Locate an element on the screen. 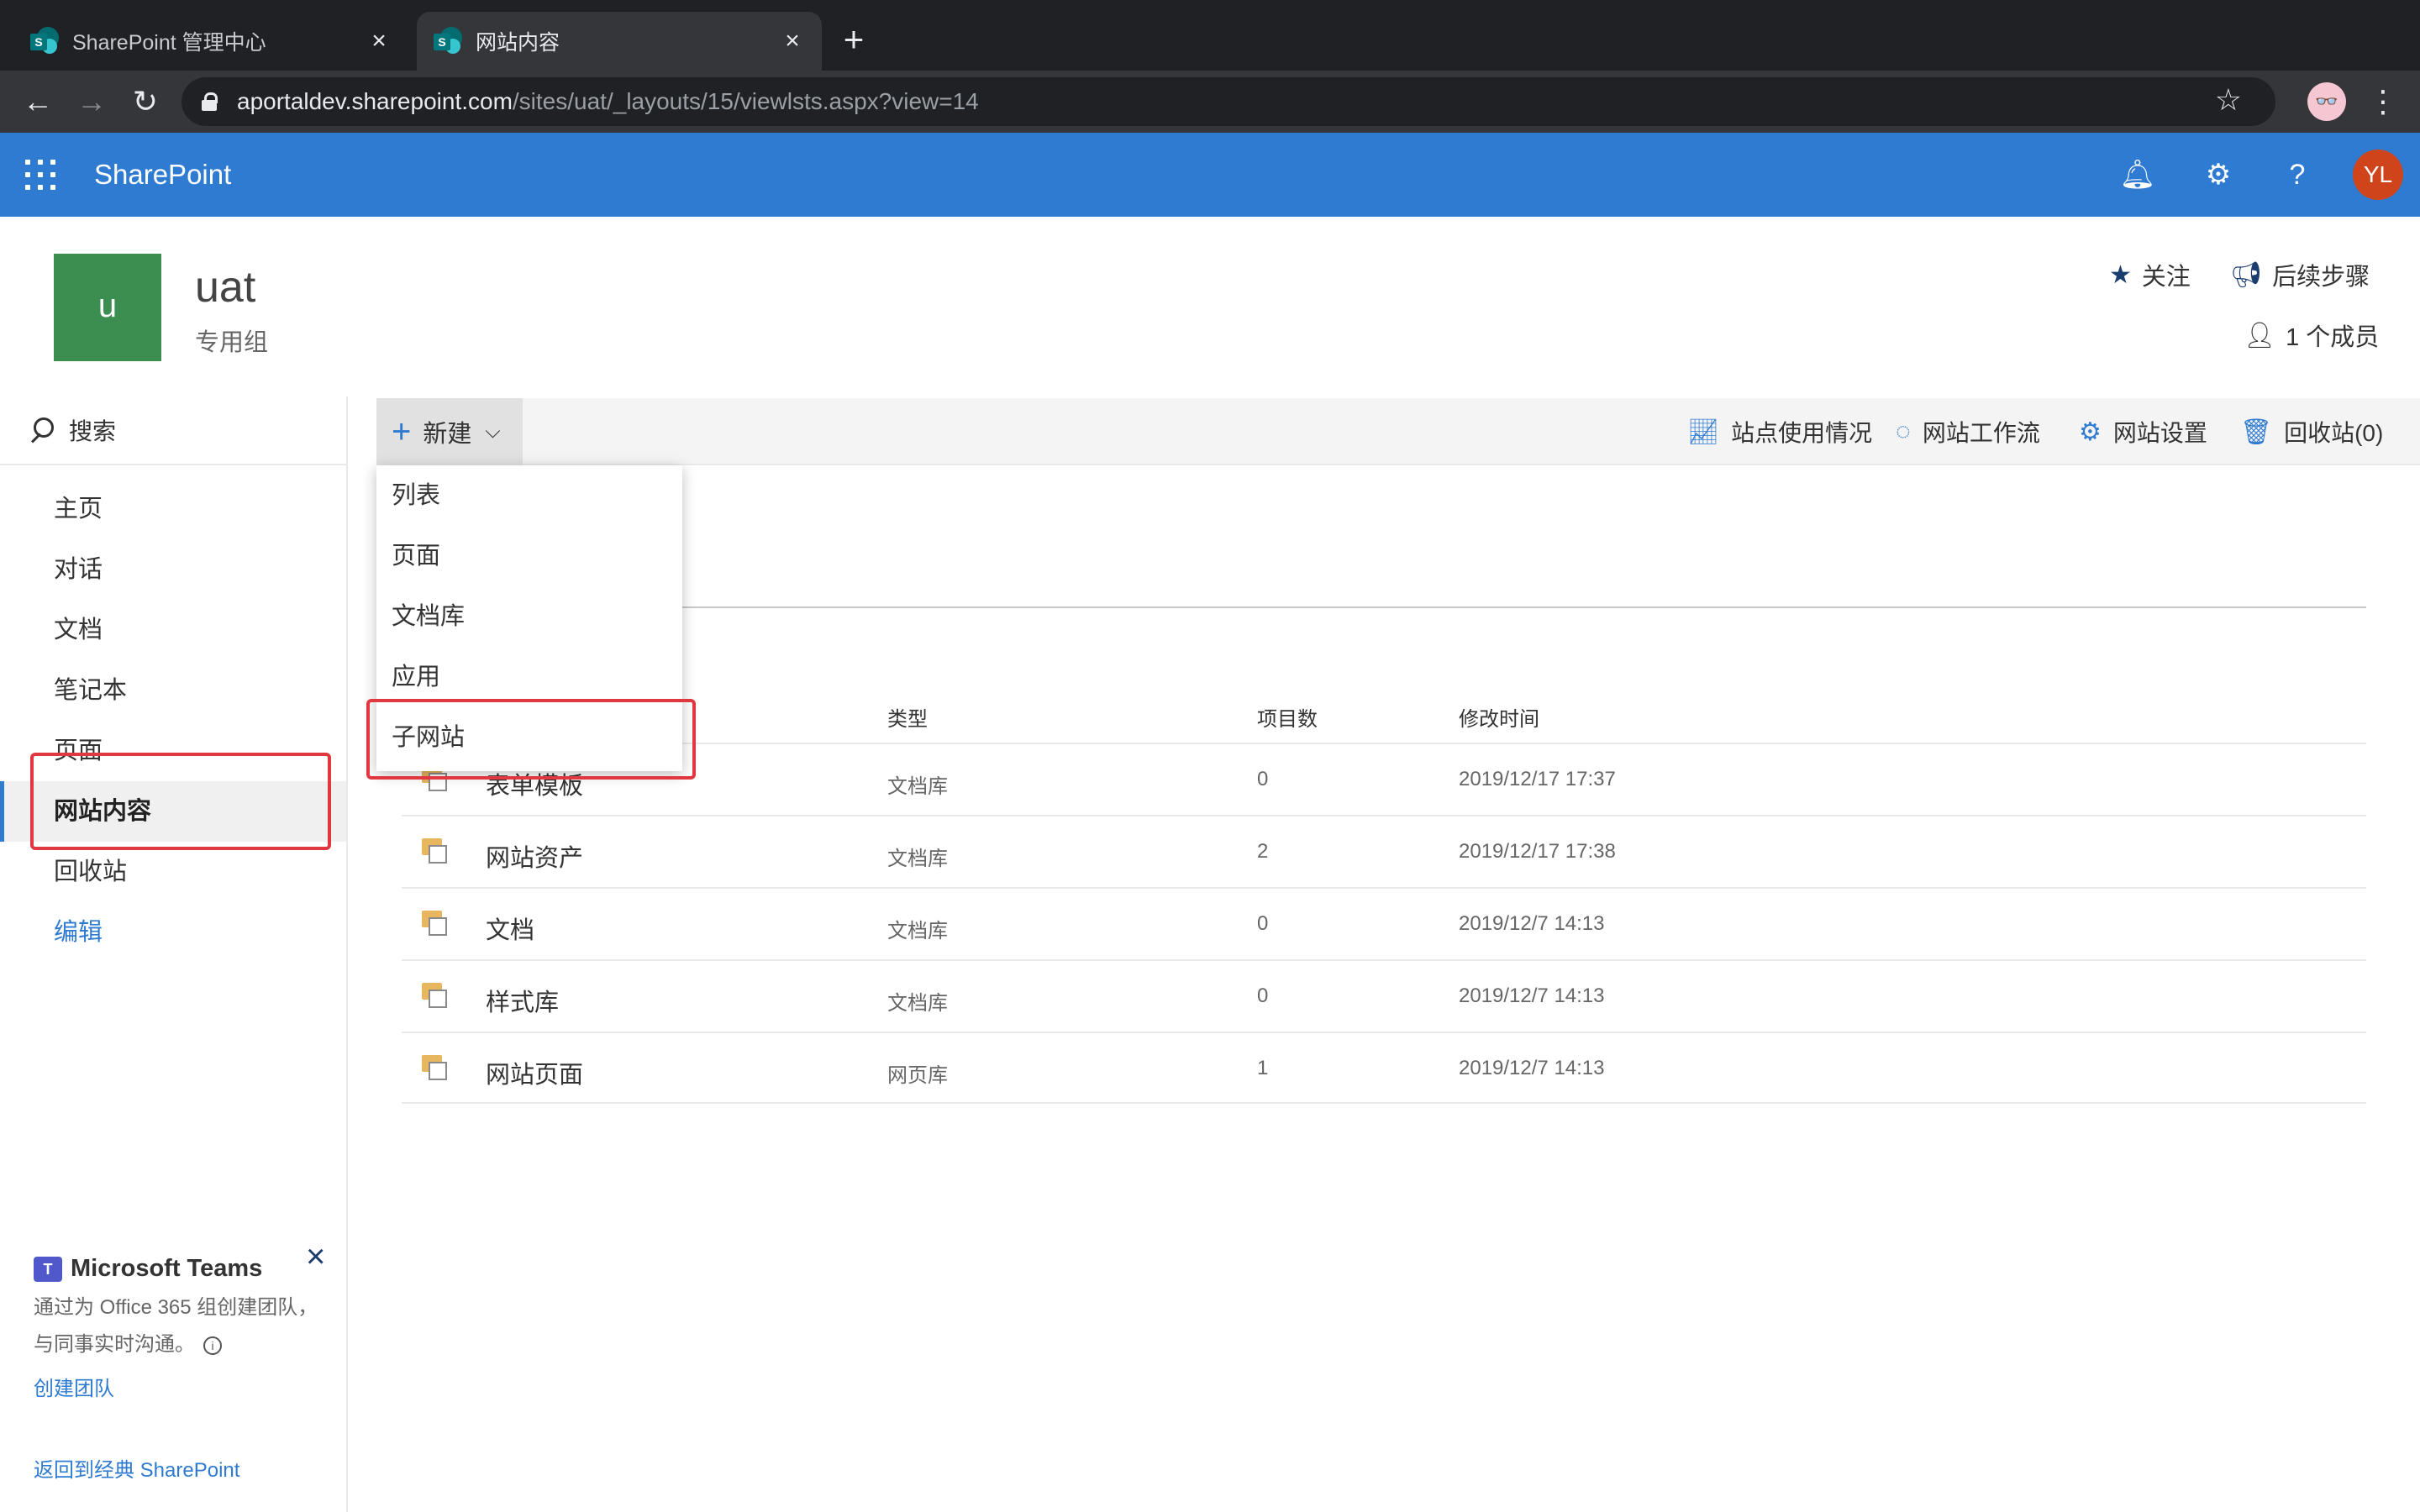 Image resolution: width=2420 pixels, height=1512 pixels. browser-tab-sharepoint-admin: S SharePoint 管理中心 × is located at coordinates (210, 41).